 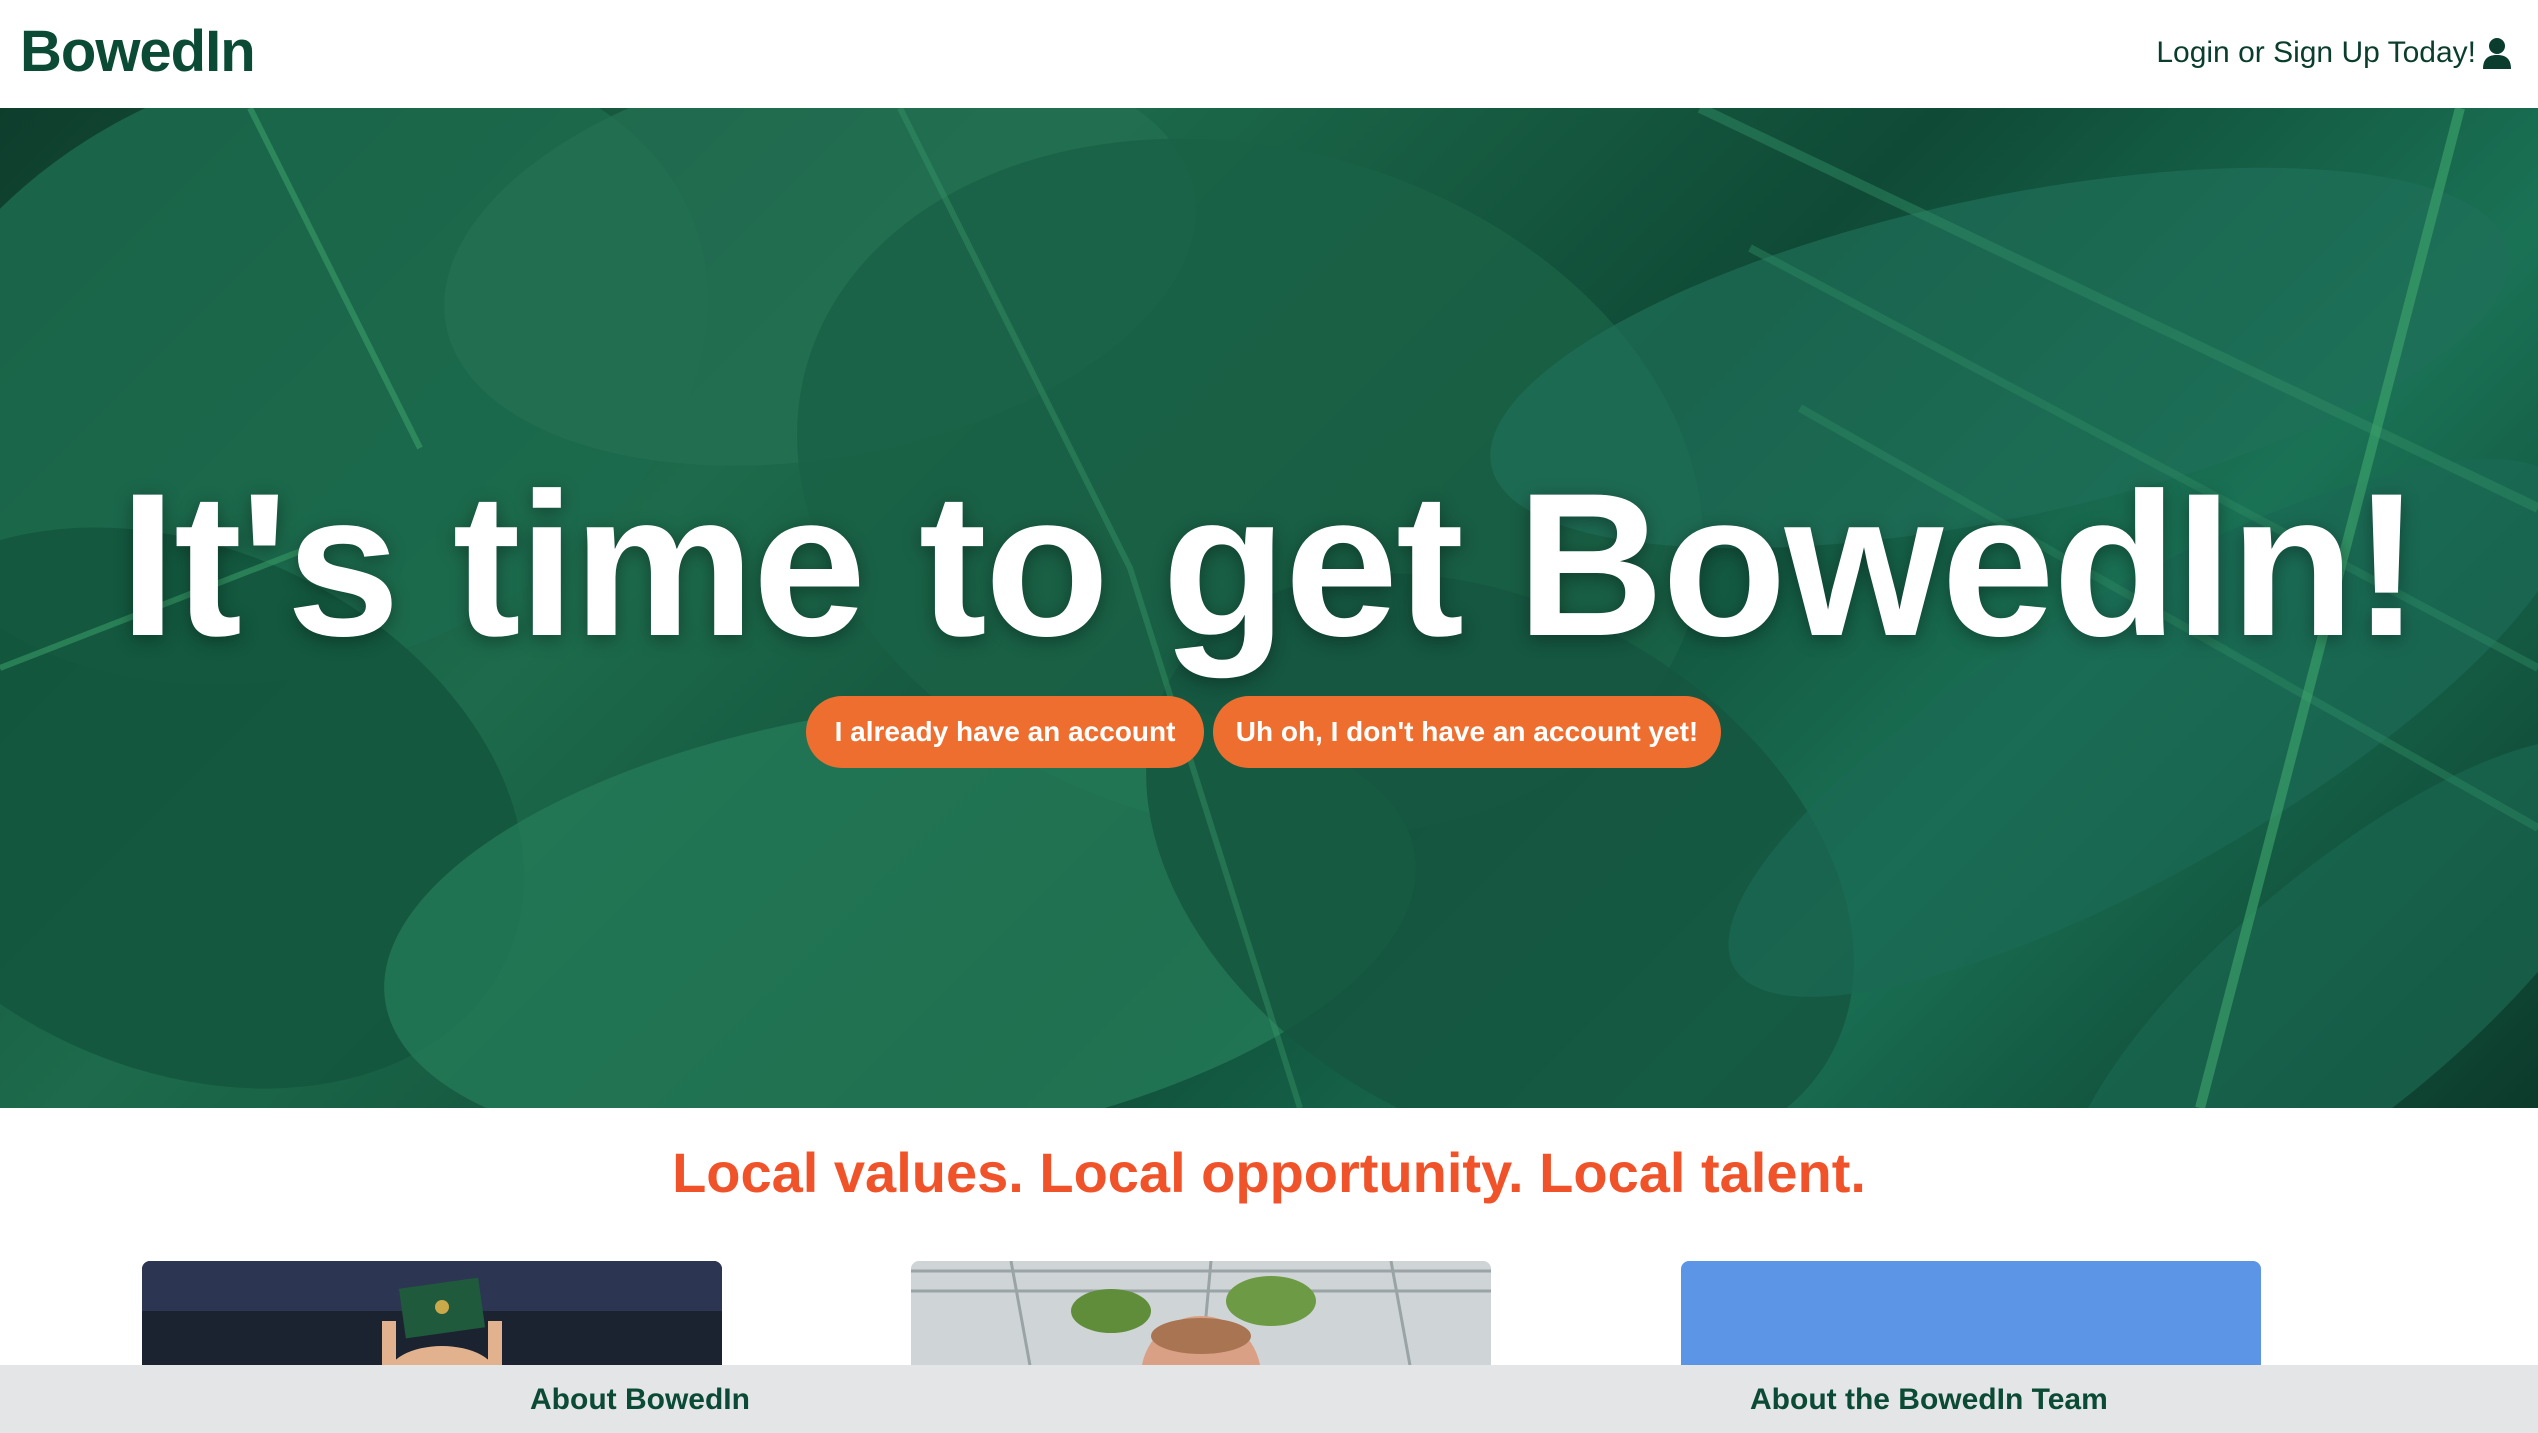 What do you see at coordinates (1971, 1316) in the screenshot?
I see `sky-image-card` at bounding box center [1971, 1316].